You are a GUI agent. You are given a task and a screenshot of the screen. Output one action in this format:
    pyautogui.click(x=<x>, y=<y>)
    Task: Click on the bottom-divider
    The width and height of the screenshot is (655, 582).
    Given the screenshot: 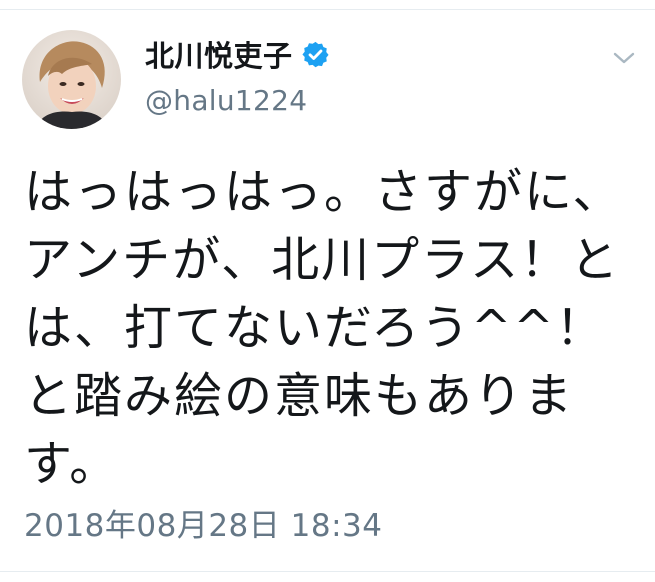 What is the action you would take?
    pyautogui.click(x=327, y=571)
    